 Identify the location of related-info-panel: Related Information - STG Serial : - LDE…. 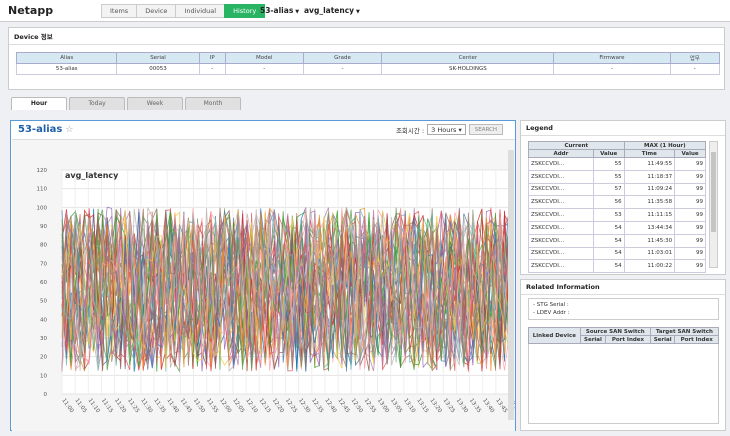
(623, 355).